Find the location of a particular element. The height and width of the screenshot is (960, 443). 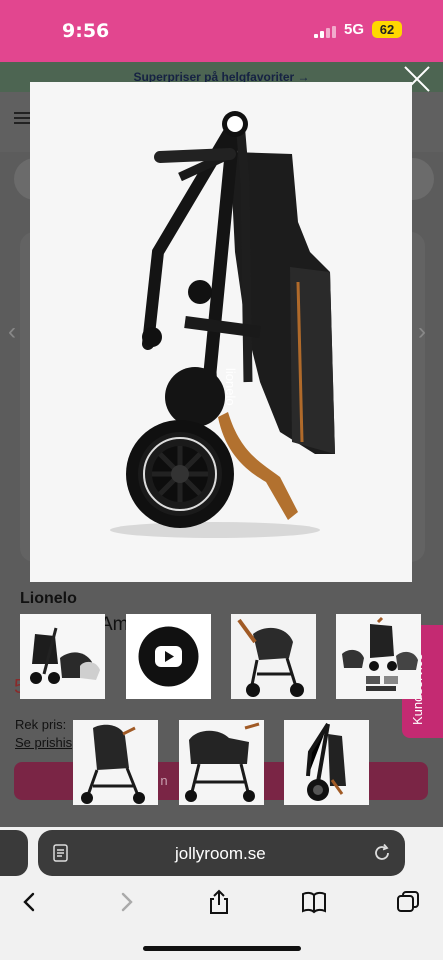

thumb-stroller-seat is located at coordinates (115, 762).